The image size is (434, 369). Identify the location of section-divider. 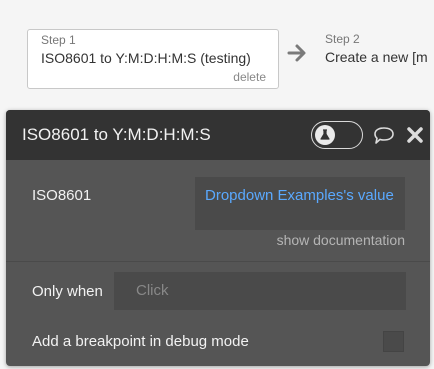
(218, 261).